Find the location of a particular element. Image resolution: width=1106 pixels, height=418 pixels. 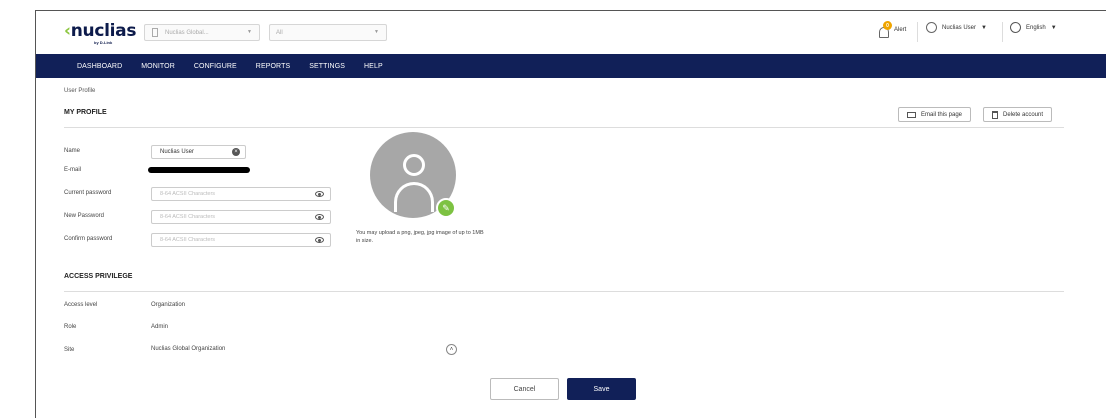

new-password-field: 8-64 ACSII Characters is located at coordinates (241, 217).